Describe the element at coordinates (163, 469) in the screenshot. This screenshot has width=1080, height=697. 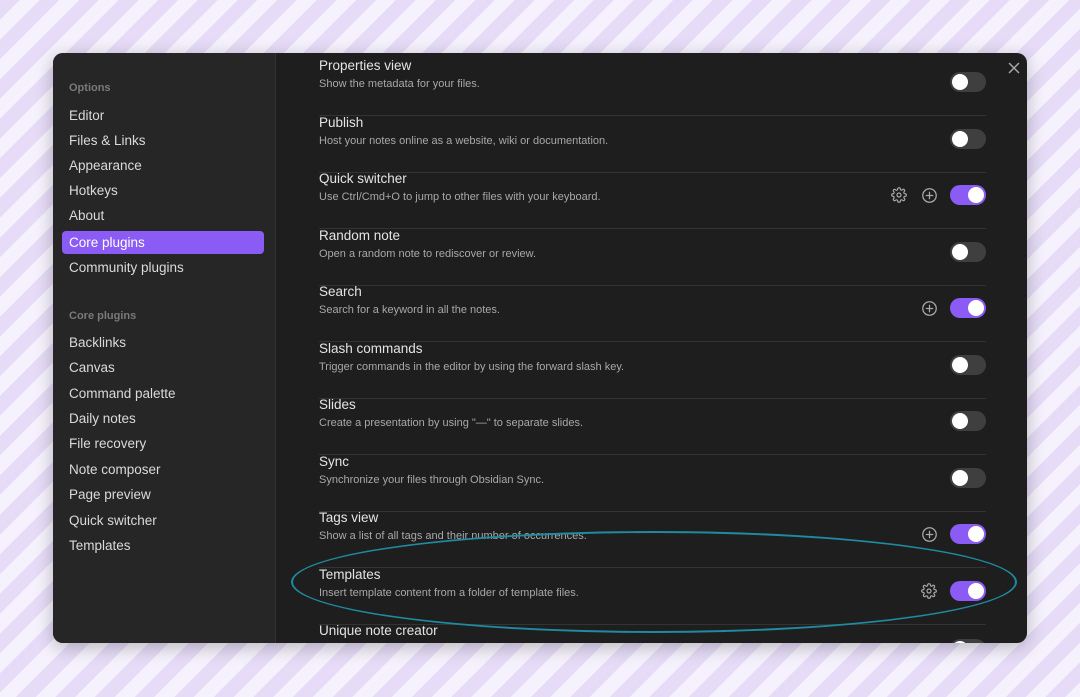
I see `sidebar-item-note-composer: Note composer` at that location.